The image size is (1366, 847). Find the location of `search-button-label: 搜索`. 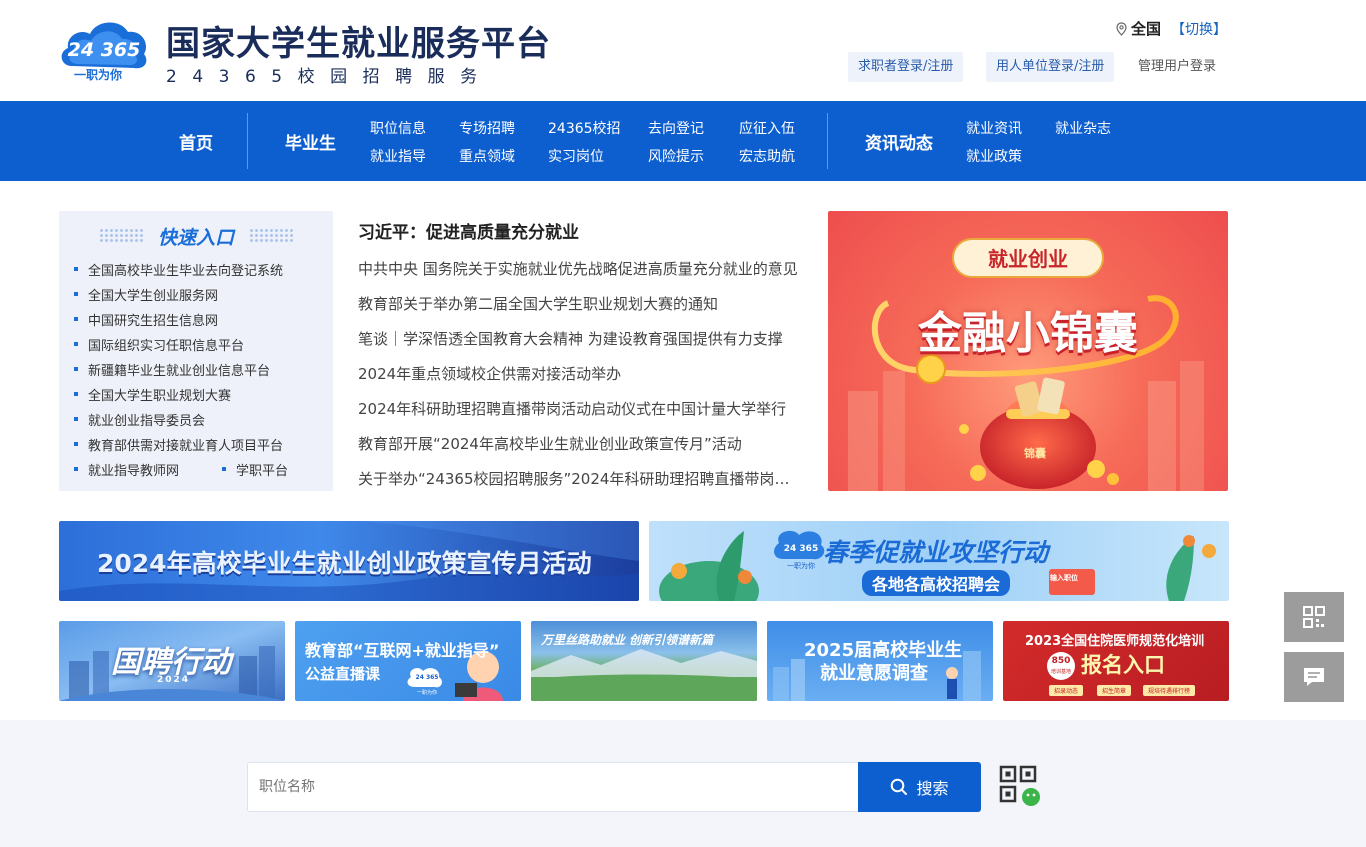

search-button-label: 搜索 is located at coordinates (932, 788).